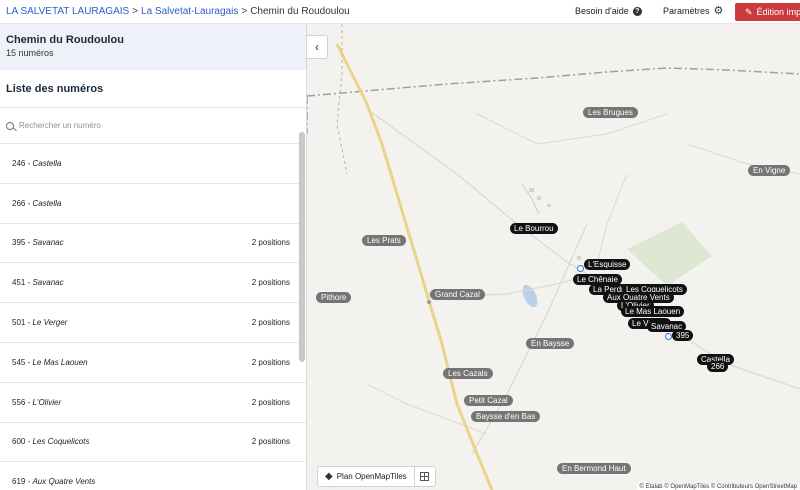 The width and height of the screenshot is (800, 490). Describe the element at coordinates (602, 11) in the screenshot. I see `help-label: Besoin d'aide` at that location.